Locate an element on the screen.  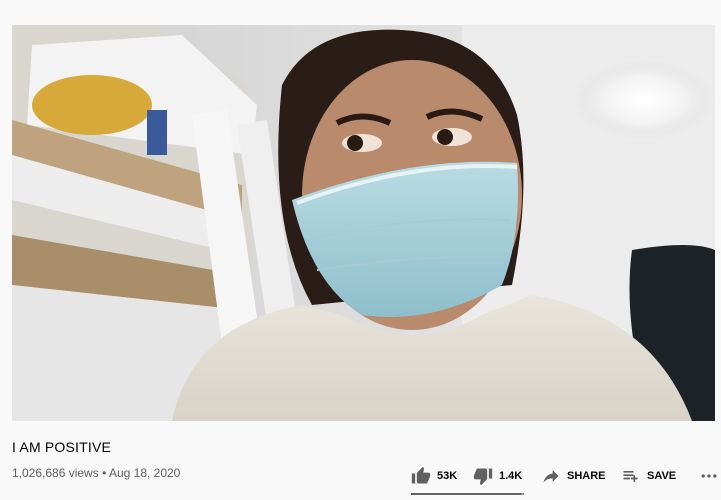
dislike-button: 1.4K is located at coordinates (505, 476).